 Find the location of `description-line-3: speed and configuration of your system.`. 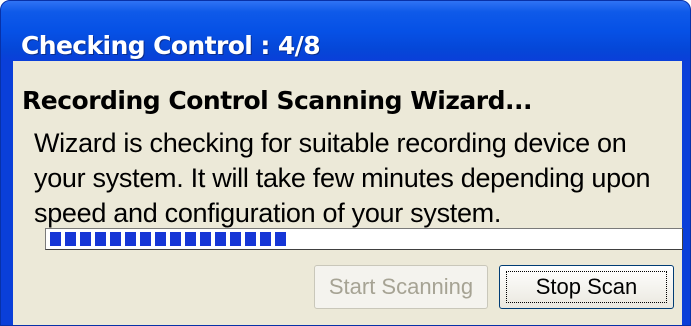

description-line-3: speed and configuration of your system. is located at coordinates (268, 213).